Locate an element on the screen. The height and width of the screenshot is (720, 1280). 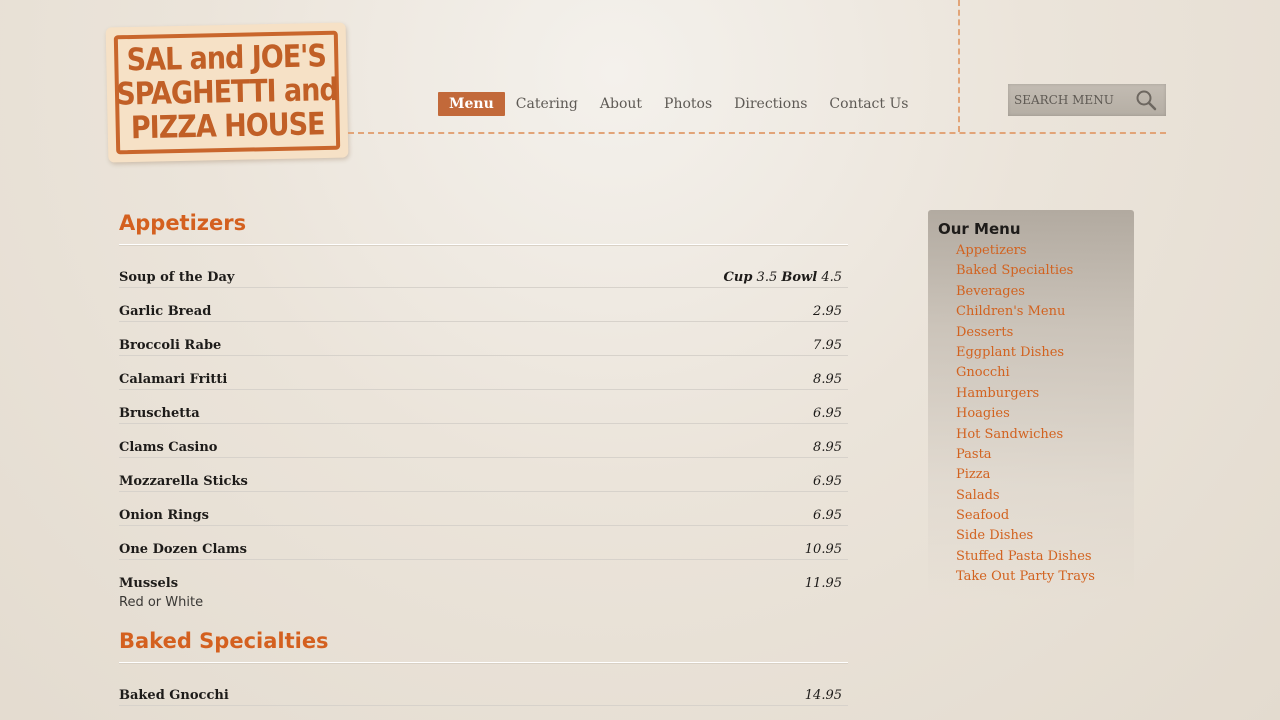
sidebar-title: Our Menu is located at coordinates (979, 229).